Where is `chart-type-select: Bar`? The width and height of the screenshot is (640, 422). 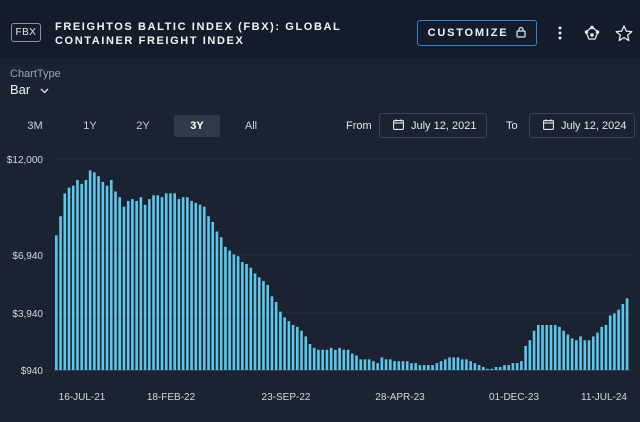 chart-type-select: Bar is located at coordinates (29, 89).